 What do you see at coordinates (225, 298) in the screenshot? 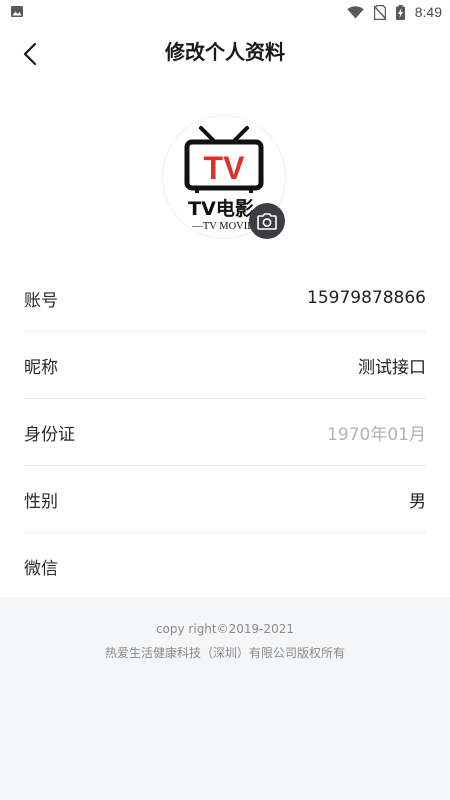
I see `account-row: 账号 15979878866` at bounding box center [225, 298].